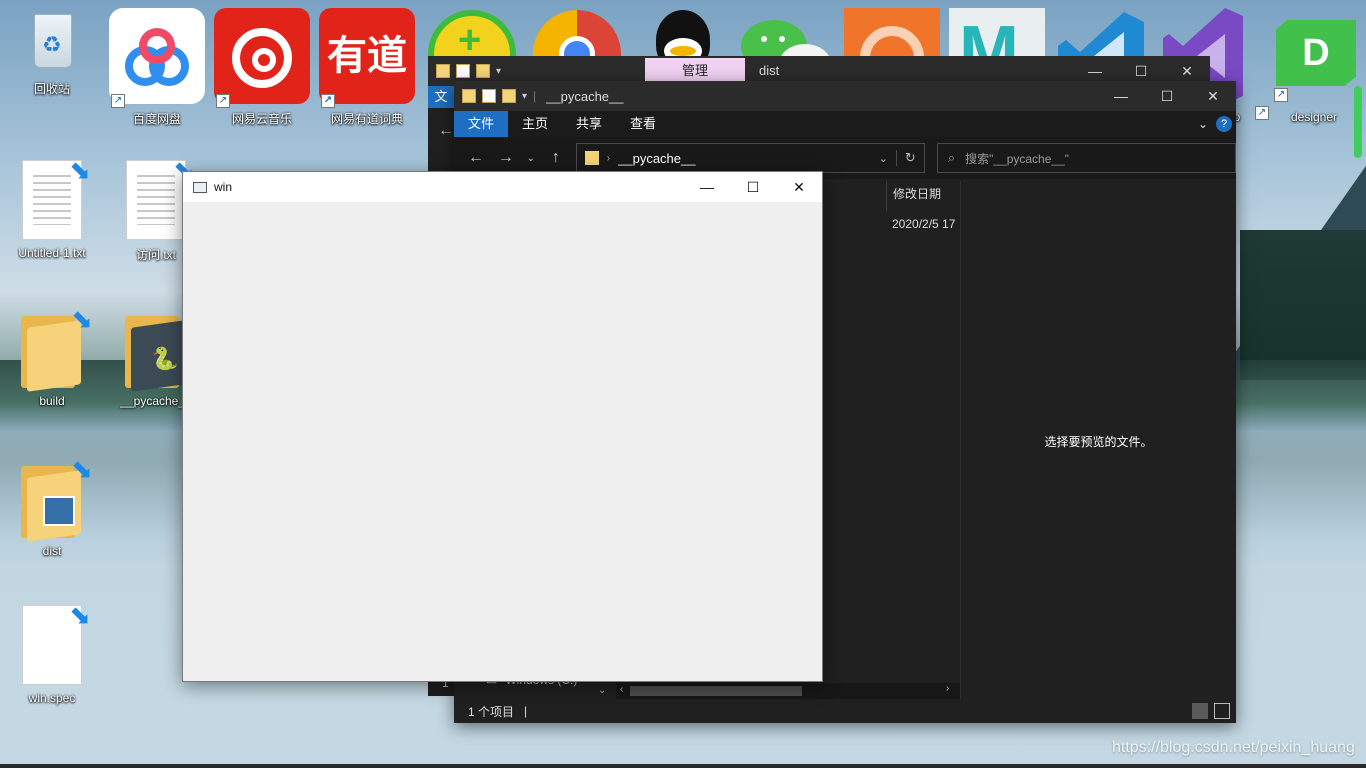 The width and height of the screenshot is (1366, 768). Describe the element at coordinates (1086, 158) in the screenshot. I see `search-input: ⌕ 搜索"__pycache__"` at that location.